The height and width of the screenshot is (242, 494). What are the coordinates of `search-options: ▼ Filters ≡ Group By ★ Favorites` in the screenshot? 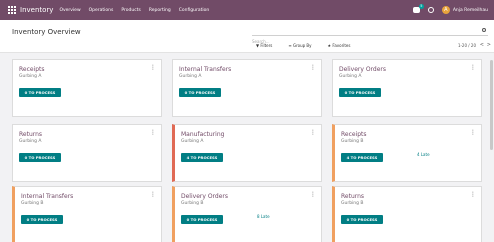 It's located at (311, 45).